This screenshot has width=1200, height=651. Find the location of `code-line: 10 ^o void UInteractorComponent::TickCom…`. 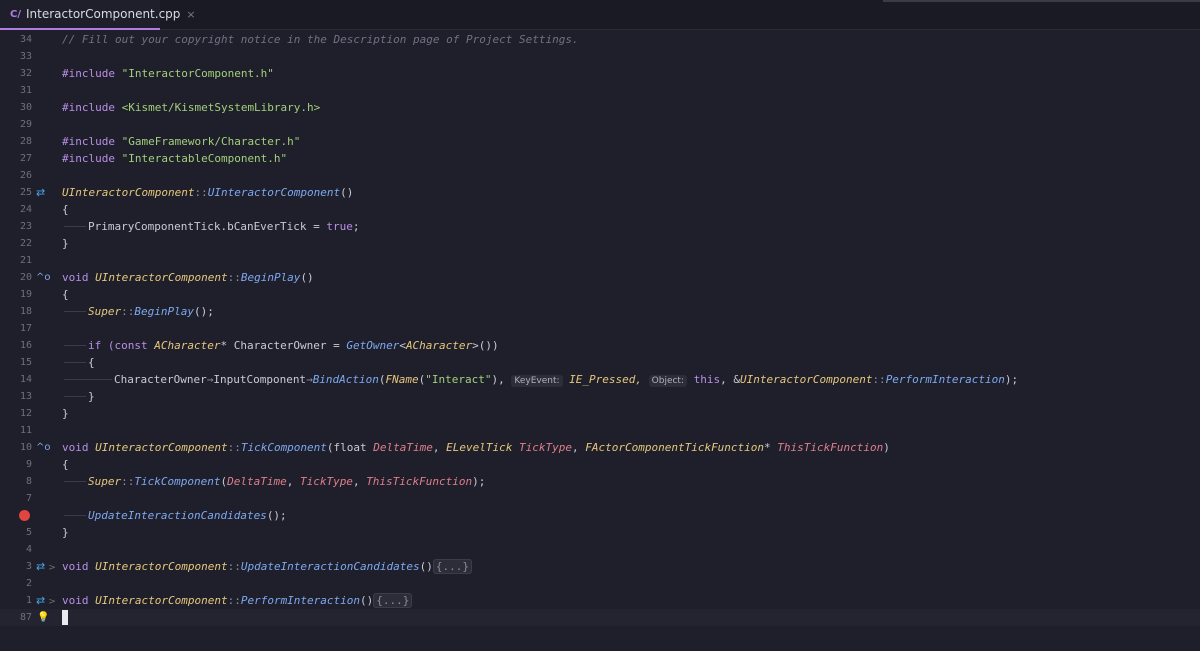

code-line: 10 ^o void UInteractorComponent::TickCom… is located at coordinates (600, 447).